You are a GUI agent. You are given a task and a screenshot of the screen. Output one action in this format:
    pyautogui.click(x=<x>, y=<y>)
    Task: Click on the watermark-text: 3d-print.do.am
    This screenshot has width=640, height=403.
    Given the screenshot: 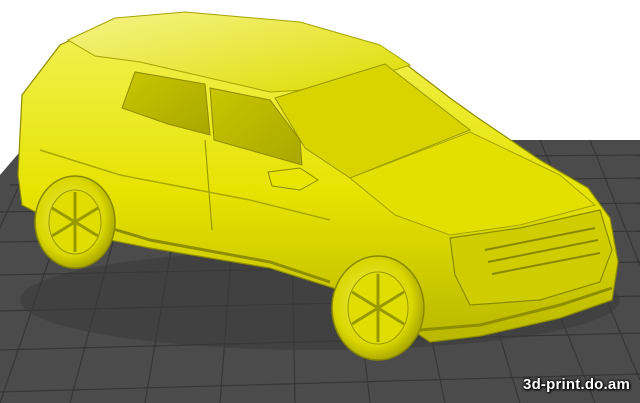 What is the action you would take?
    pyautogui.click(x=576, y=384)
    